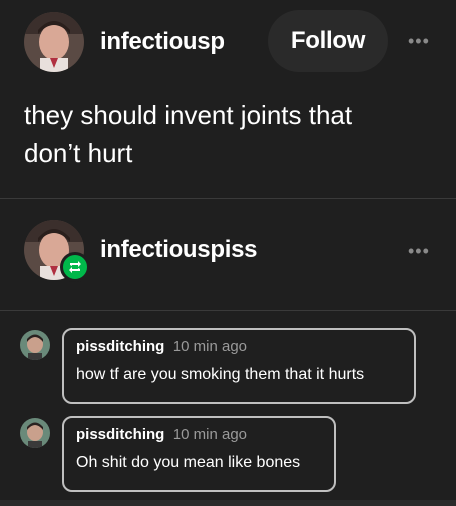 The width and height of the screenshot is (456, 506). What do you see at coordinates (54, 42) in the screenshot?
I see `post-avatar` at bounding box center [54, 42].